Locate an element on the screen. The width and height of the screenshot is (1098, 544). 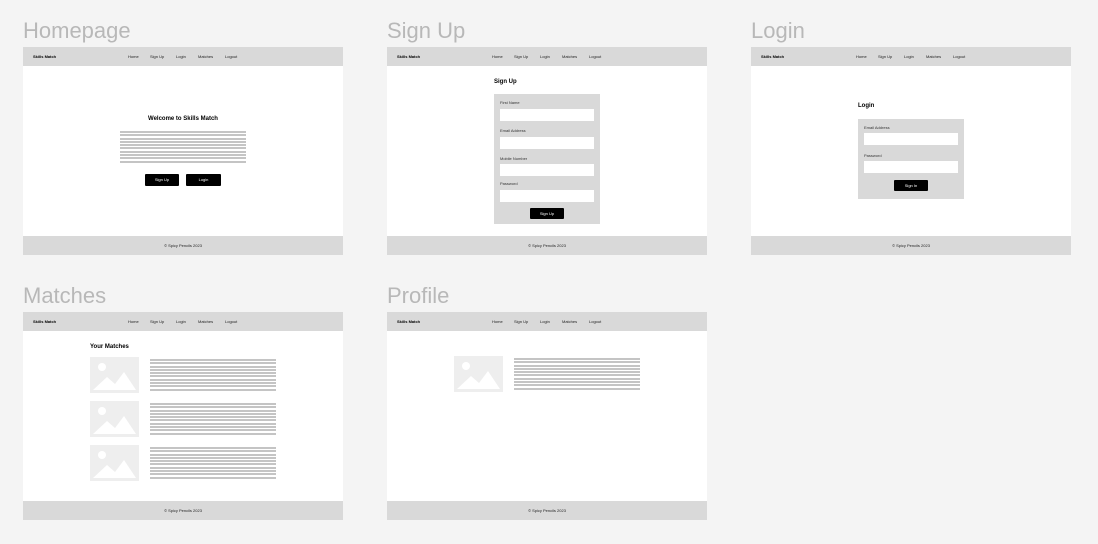
signin-button: Sign In is located at coordinates (911, 185).